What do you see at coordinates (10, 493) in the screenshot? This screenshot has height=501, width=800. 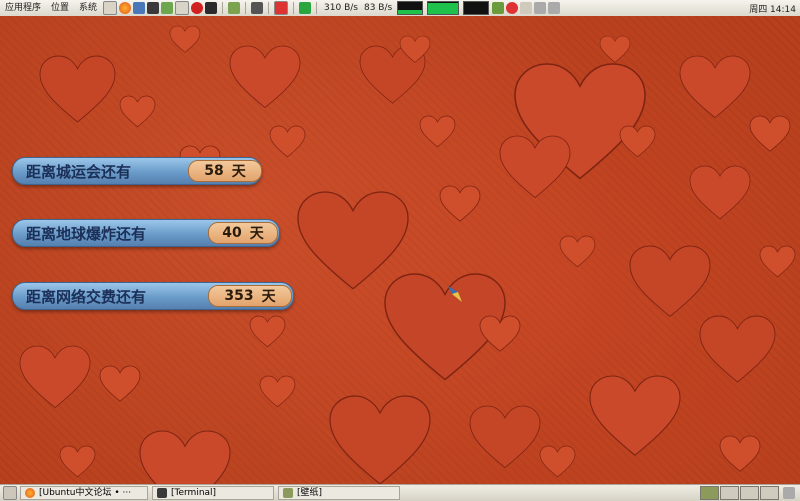 I see `show-desktop-icon` at bounding box center [10, 493].